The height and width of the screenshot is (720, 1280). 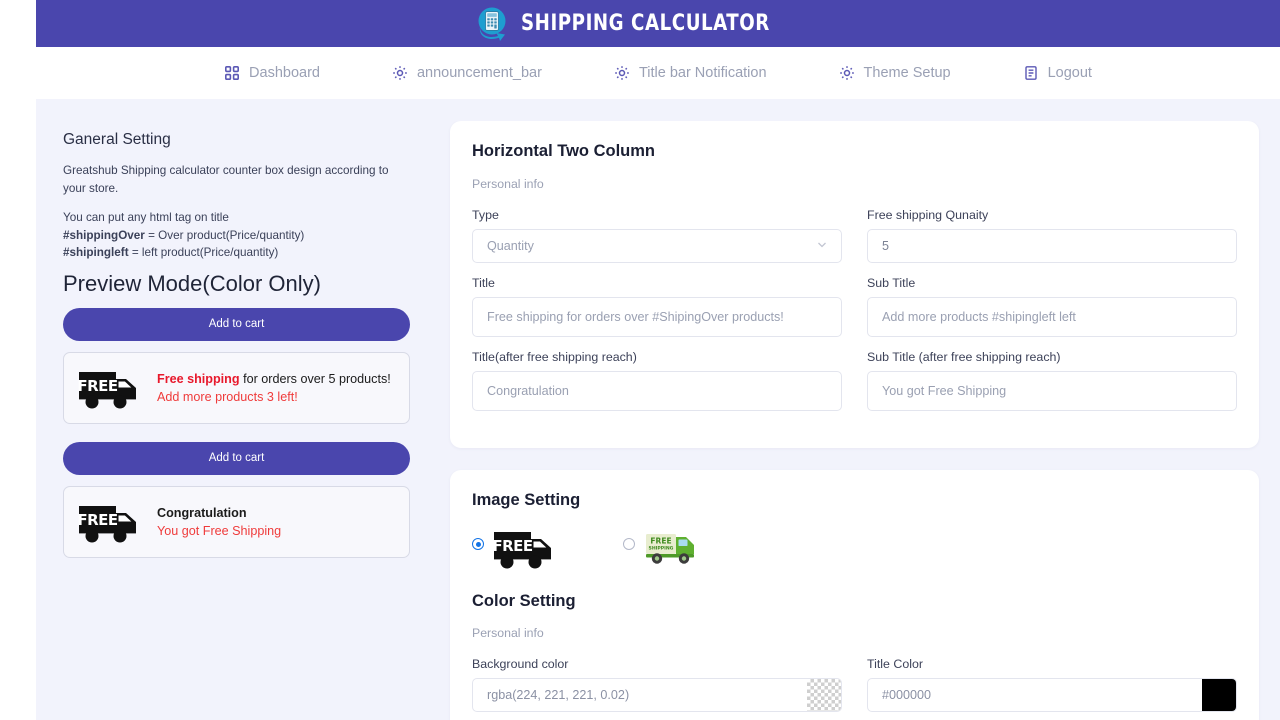 I want to click on grid-icon, so click(x=232, y=73).